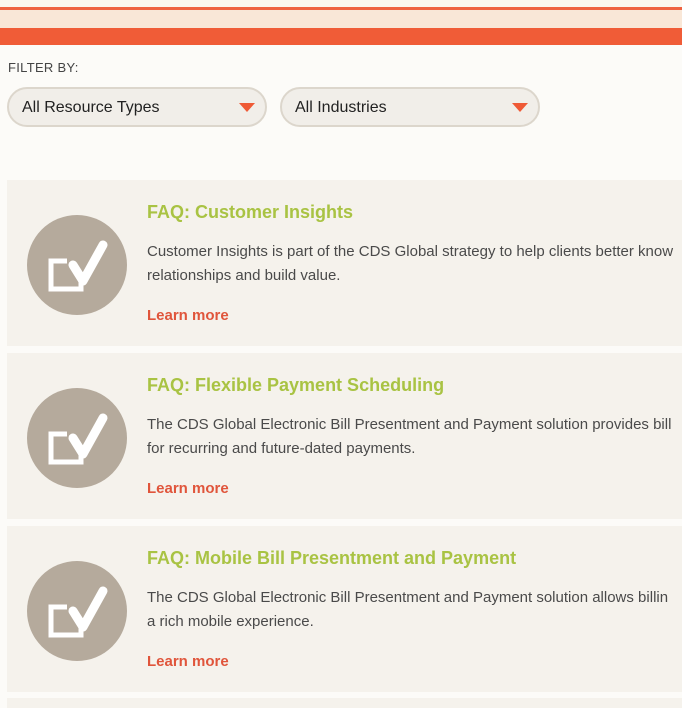 This screenshot has height=708, width=682. What do you see at coordinates (341, 19) in the screenshot?
I see `header-stripe-band` at bounding box center [341, 19].